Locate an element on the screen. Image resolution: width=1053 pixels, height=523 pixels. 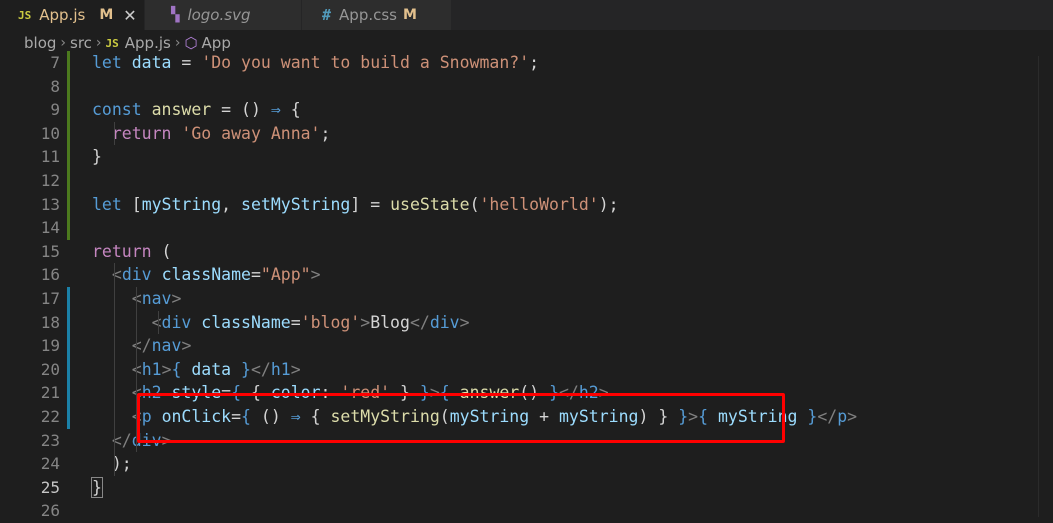
gutter-change-marker is located at coordinates (68, 145).